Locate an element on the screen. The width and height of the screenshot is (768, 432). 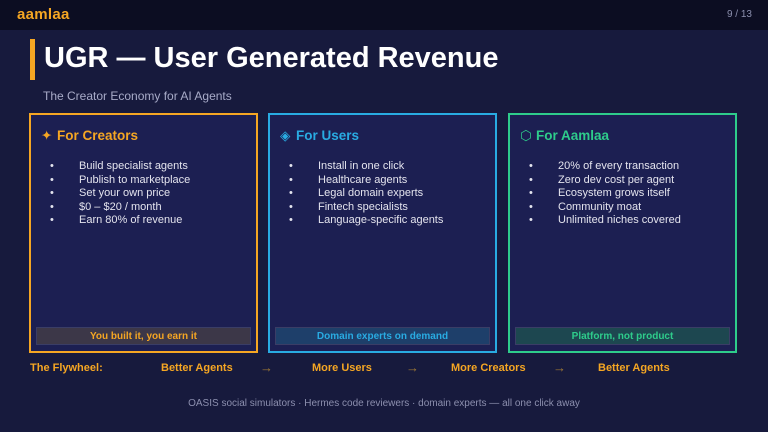
list-item: • 20% of every transaction is located at coordinates (600, 167).